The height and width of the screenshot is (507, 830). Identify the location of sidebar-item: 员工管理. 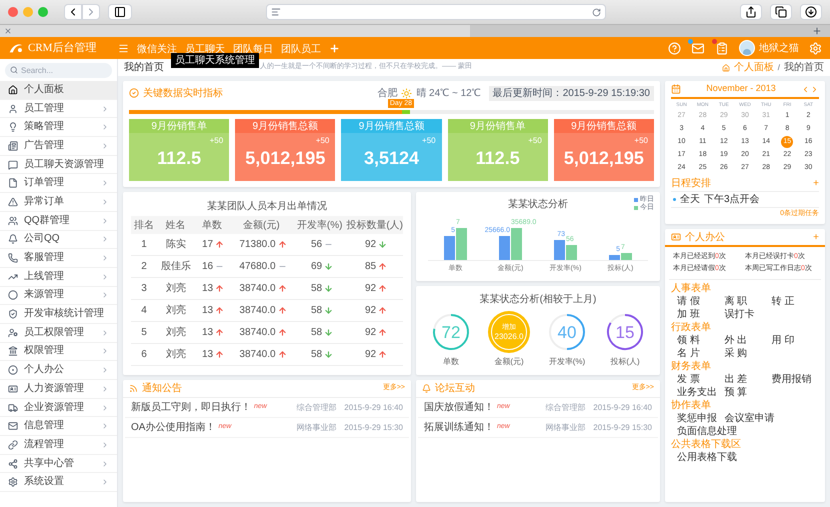
(58, 109).